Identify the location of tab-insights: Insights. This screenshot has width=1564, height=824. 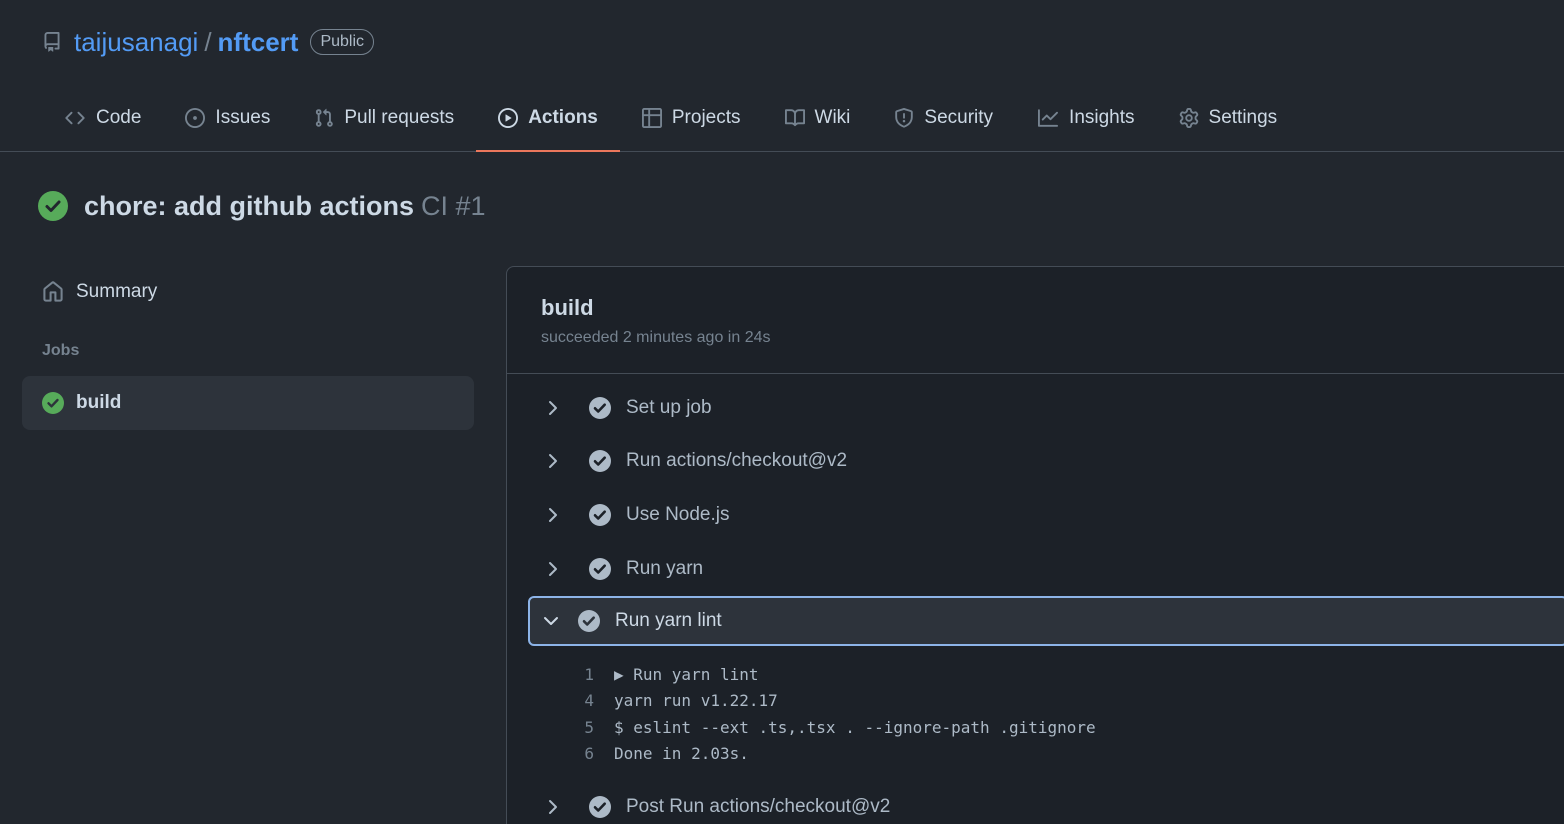
(1085, 118).